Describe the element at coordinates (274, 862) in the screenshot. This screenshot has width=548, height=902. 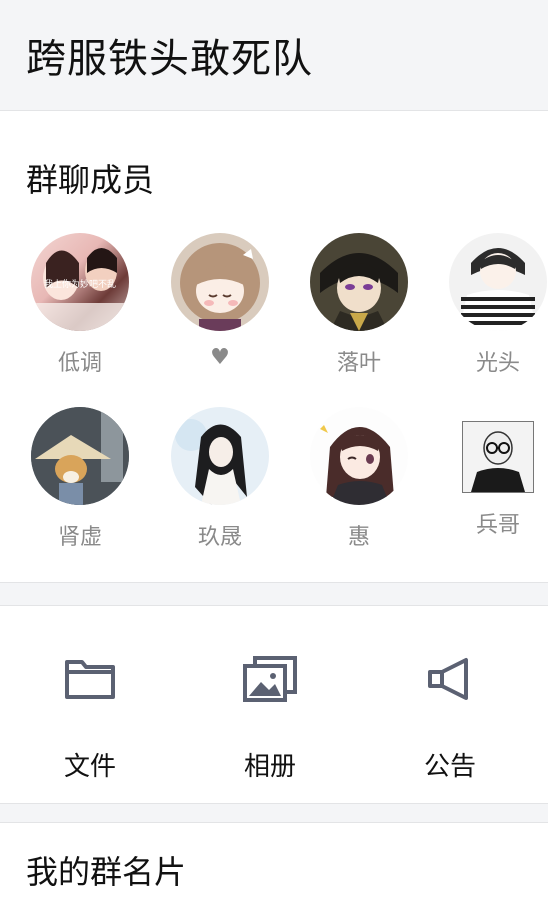
I see `my-group-card-row: 我的群名片` at that location.